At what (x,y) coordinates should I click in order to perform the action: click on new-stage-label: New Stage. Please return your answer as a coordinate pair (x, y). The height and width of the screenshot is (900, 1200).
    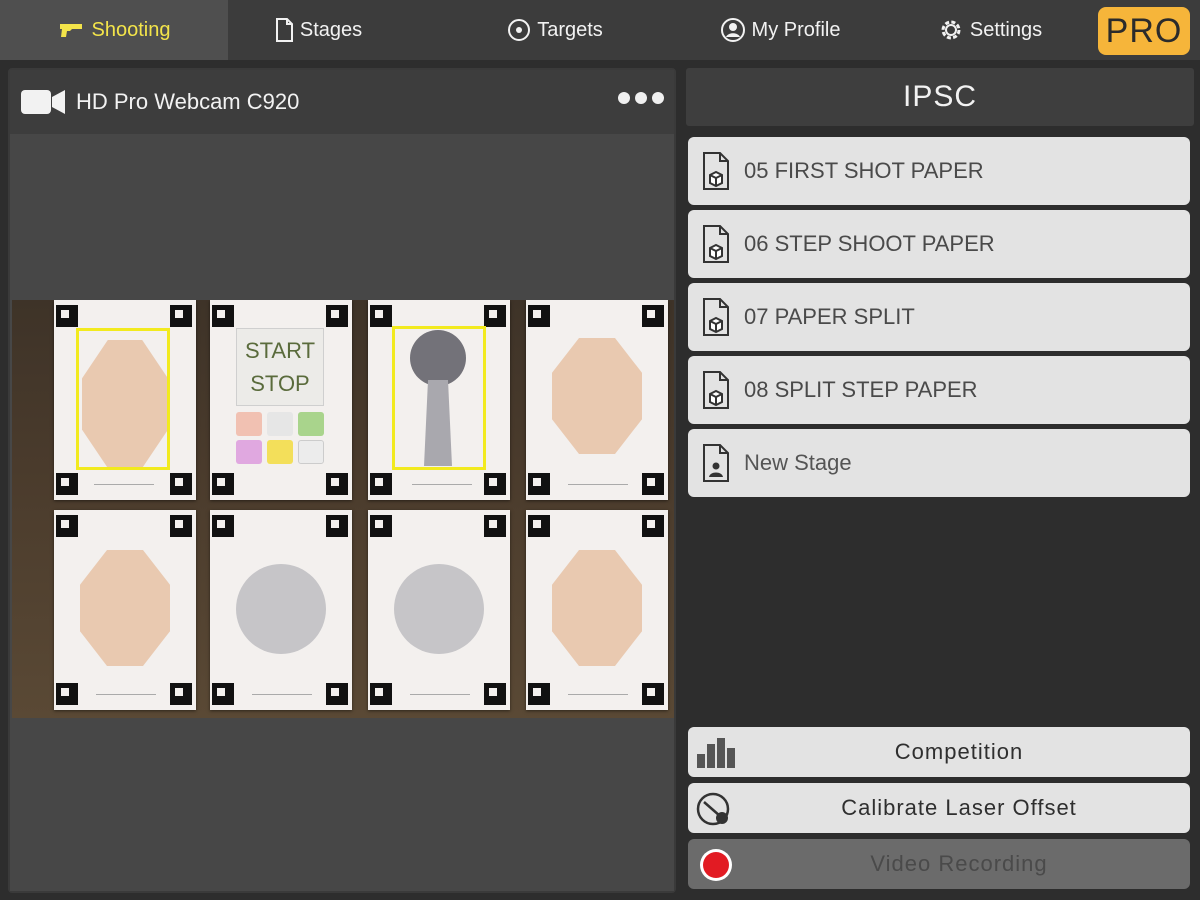
    Looking at the image, I should click on (798, 462).